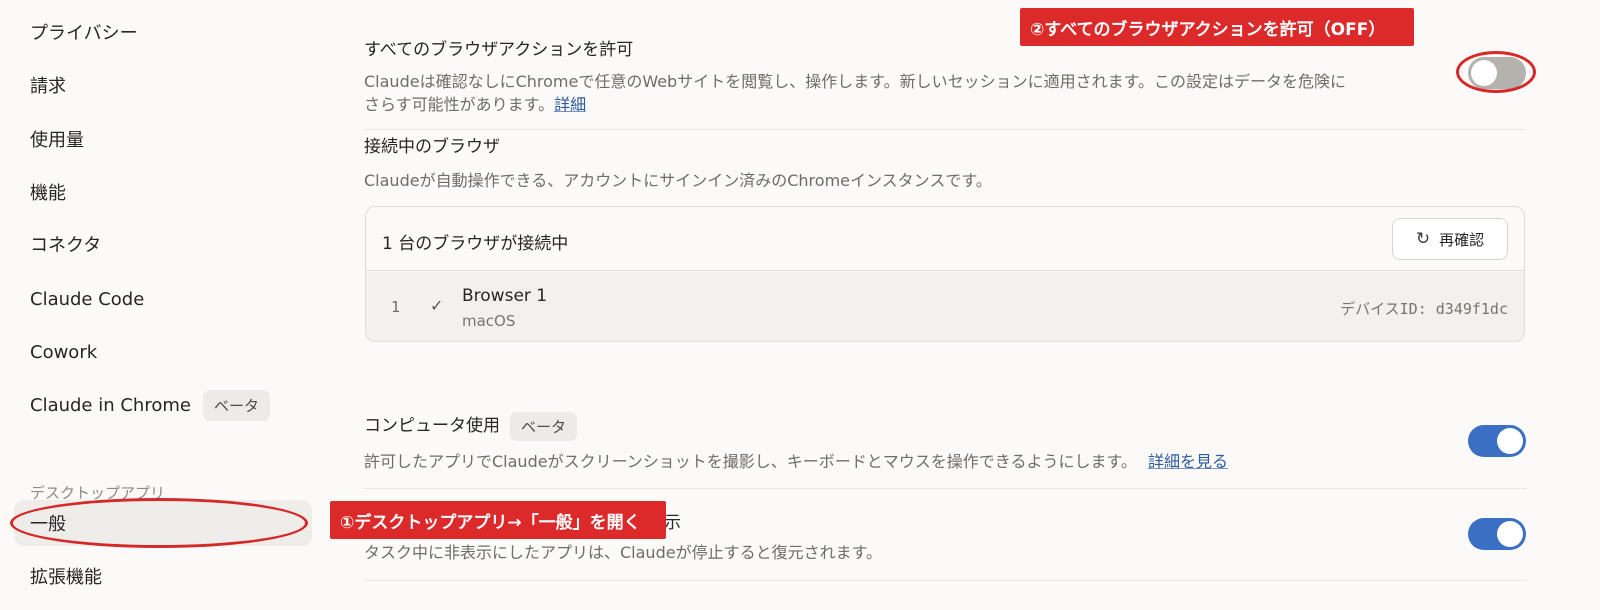  Describe the element at coordinates (396, 307) in the screenshot. I see `browser-index: 1` at that location.